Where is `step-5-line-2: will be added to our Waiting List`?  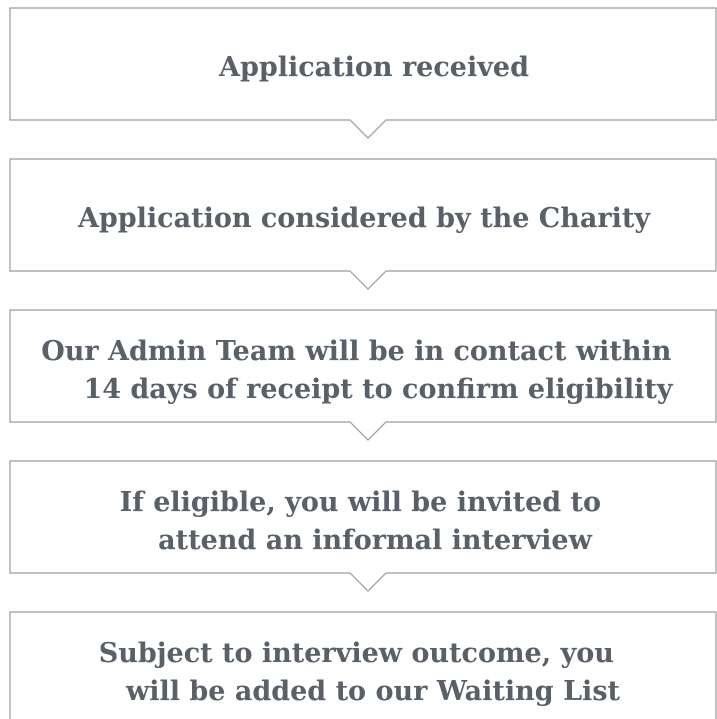 step-5-line-2: will be added to our Waiting List is located at coordinates (373, 691).